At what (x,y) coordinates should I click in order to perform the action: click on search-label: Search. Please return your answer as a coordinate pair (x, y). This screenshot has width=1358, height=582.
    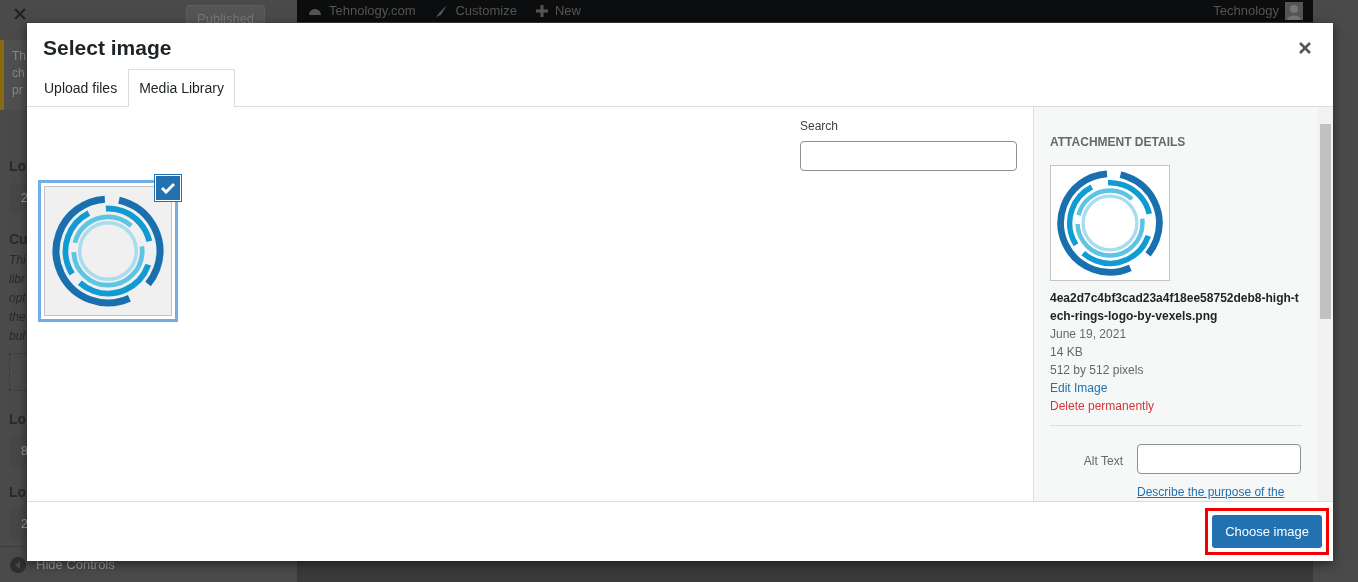
    Looking at the image, I should click on (820, 126).